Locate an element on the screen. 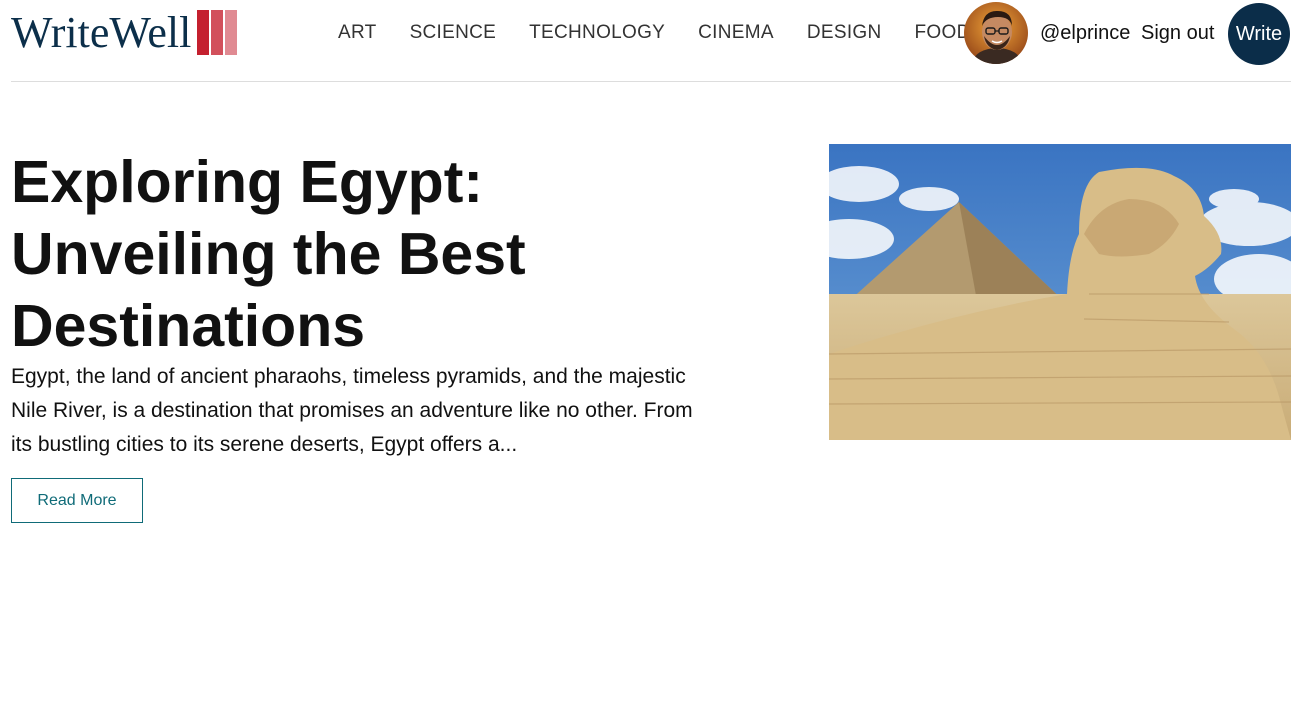  pyramid-sphinx-photo-icon is located at coordinates (1060, 292).